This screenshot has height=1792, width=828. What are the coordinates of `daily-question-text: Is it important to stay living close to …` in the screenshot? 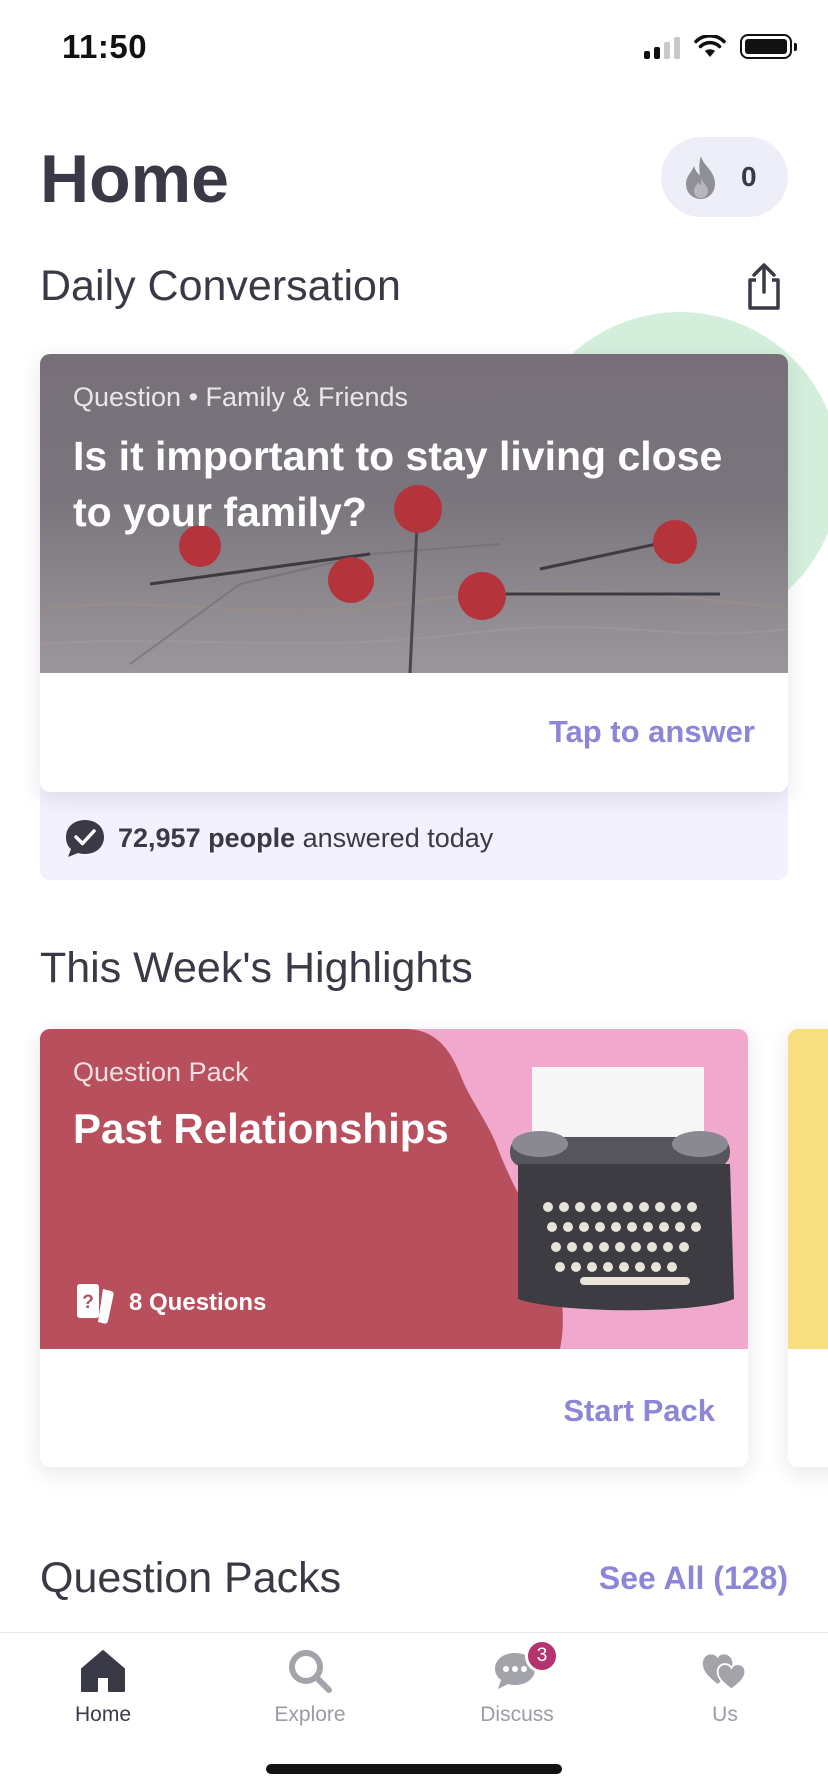 It's located at (398, 484).